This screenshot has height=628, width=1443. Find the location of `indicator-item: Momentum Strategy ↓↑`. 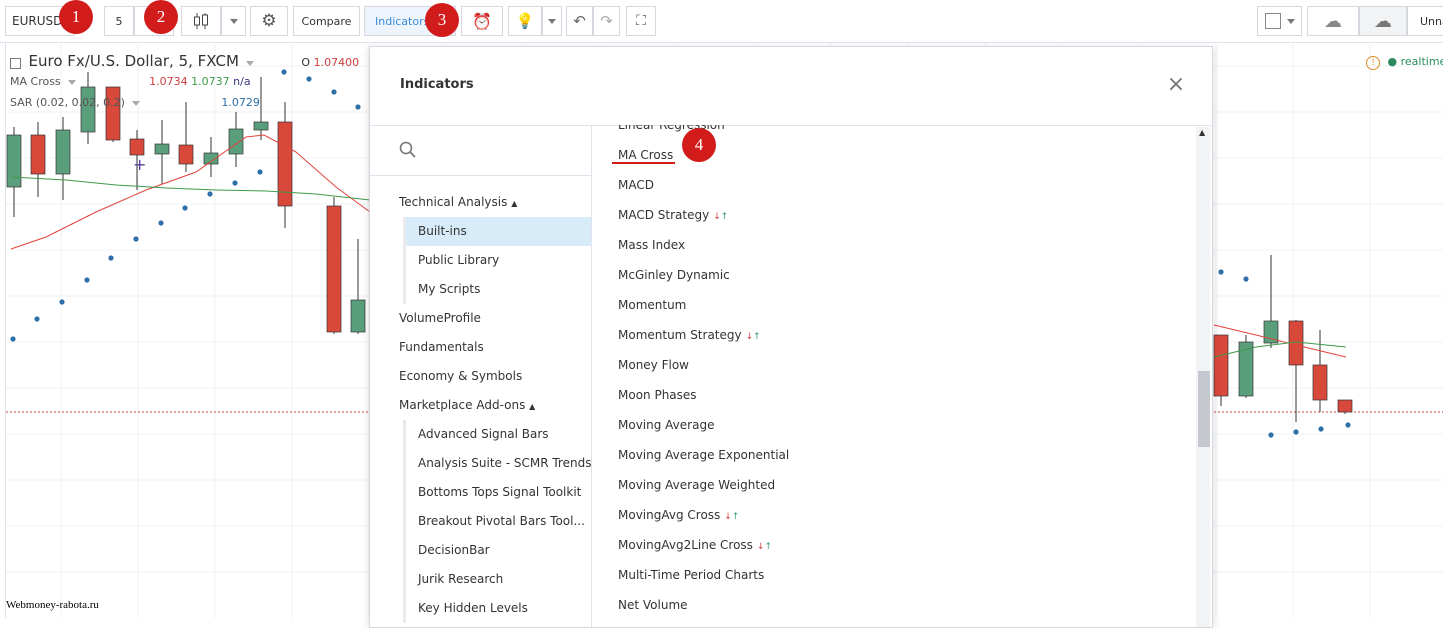

indicator-item: Momentum Strategy ↓↑ is located at coordinates (689, 335).